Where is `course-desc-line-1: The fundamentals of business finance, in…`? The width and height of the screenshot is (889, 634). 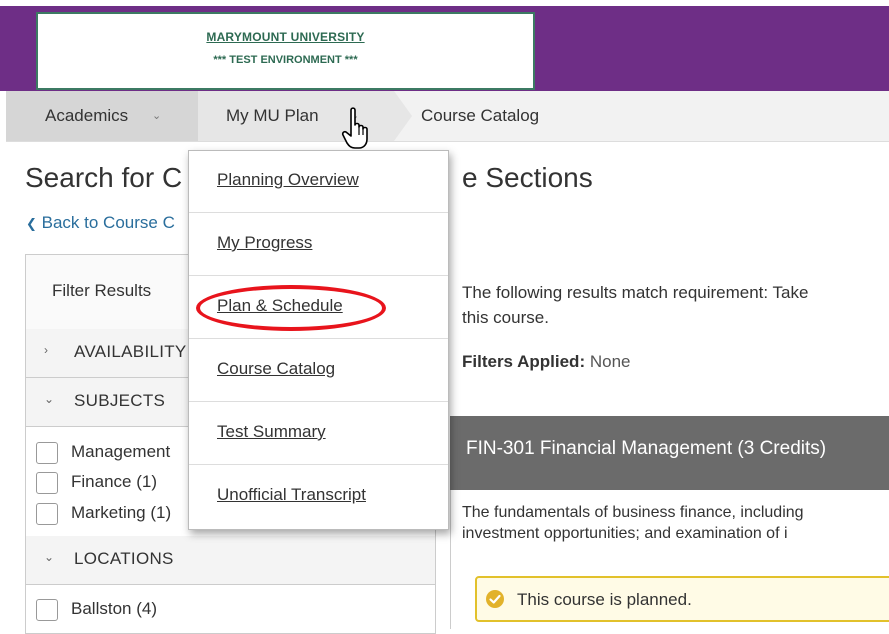 course-desc-line-1: The fundamentals of business finance, in… is located at coordinates (633, 512).